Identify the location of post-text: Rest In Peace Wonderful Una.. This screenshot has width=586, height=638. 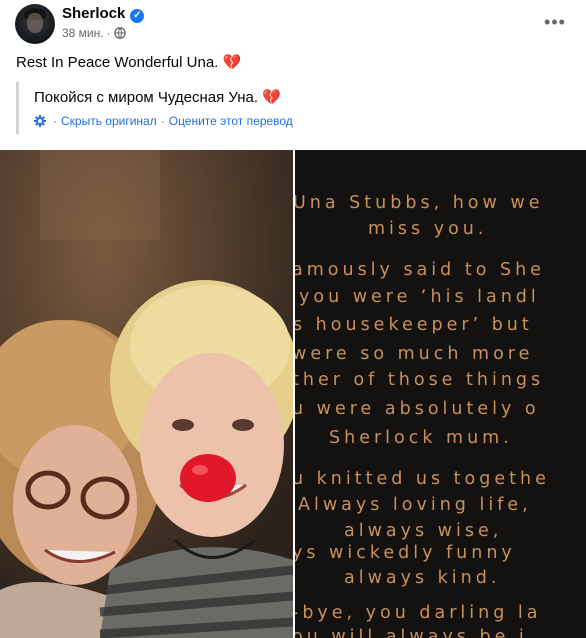
(117, 62).